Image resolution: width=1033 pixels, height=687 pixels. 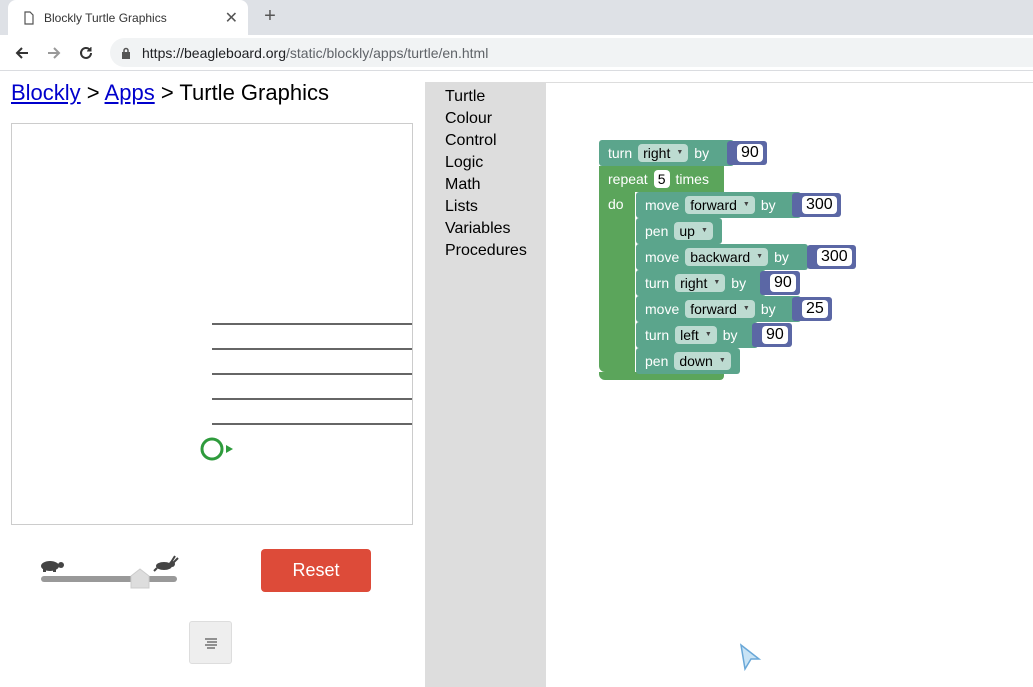 I want to click on speed-slider, so click(x=111, y=572).